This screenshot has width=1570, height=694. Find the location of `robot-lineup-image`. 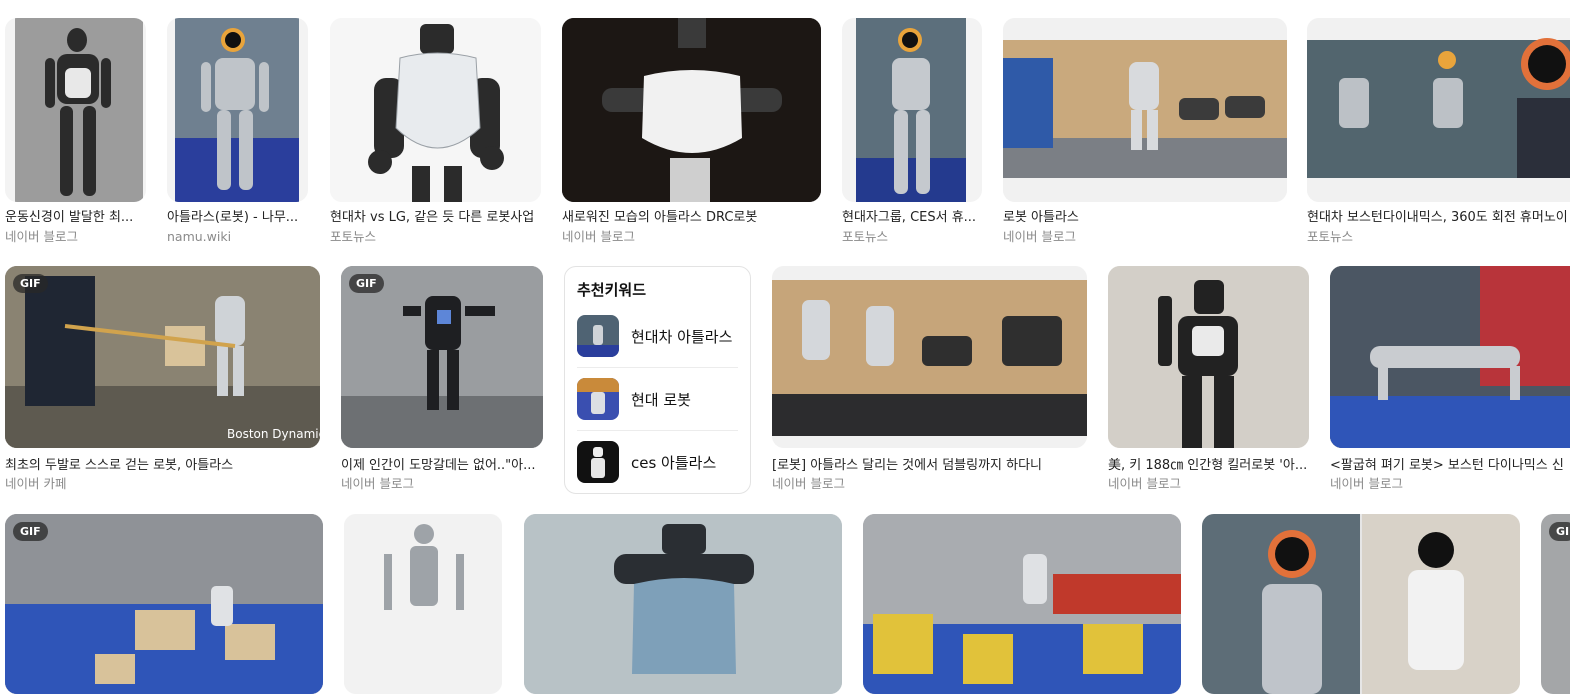

robot-lineup-image is located at coordinates (929, 357).